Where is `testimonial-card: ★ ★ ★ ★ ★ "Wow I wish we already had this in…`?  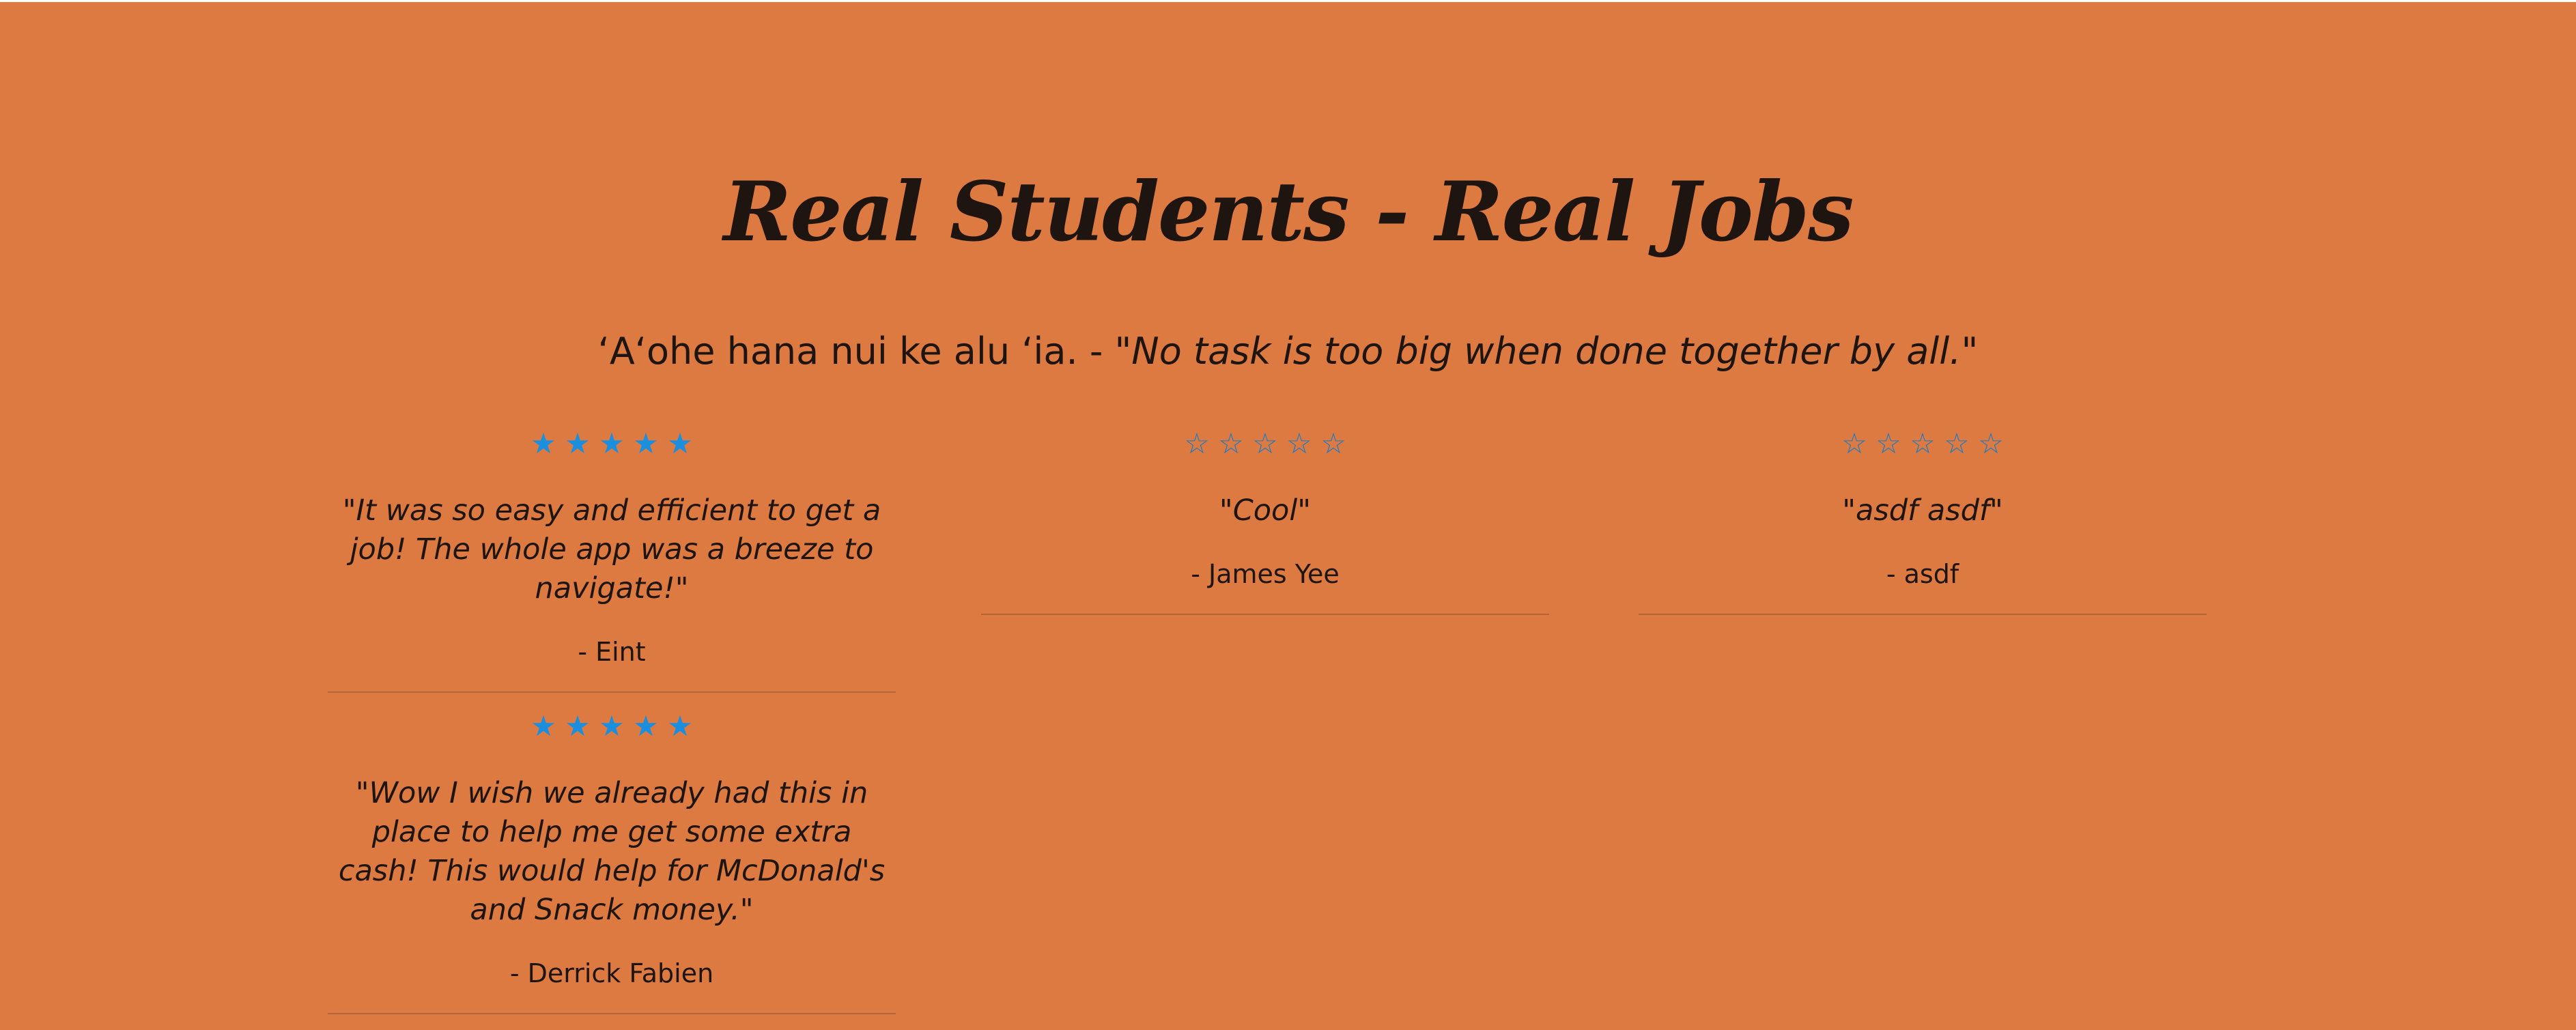 testimonial-card: ★ ★ ★ ★ ★ "Wow I wish we already had this in… is located at coordinates (612, 856).